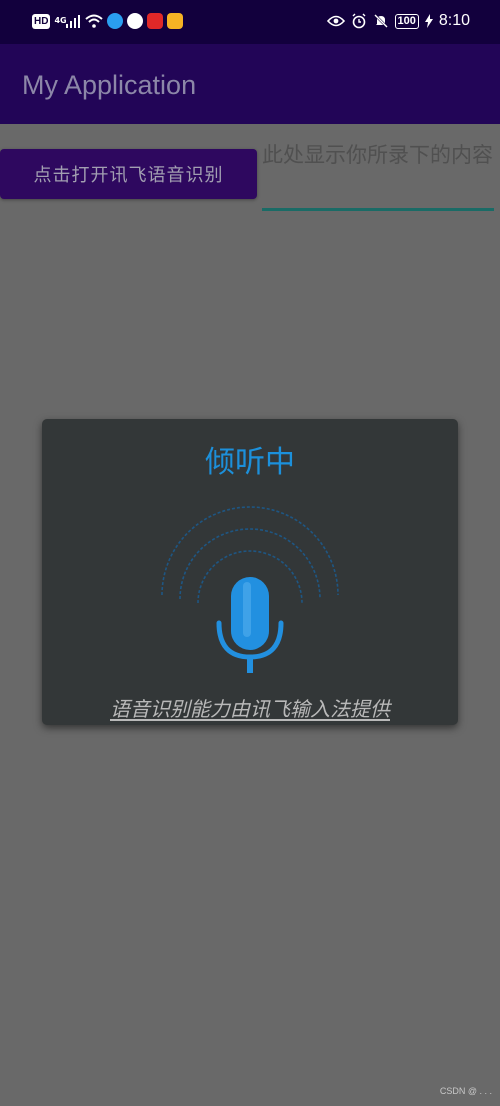 This screenshot has width=500, height=1106. I want to click on notifications-muted-icon, so click(381, 21).